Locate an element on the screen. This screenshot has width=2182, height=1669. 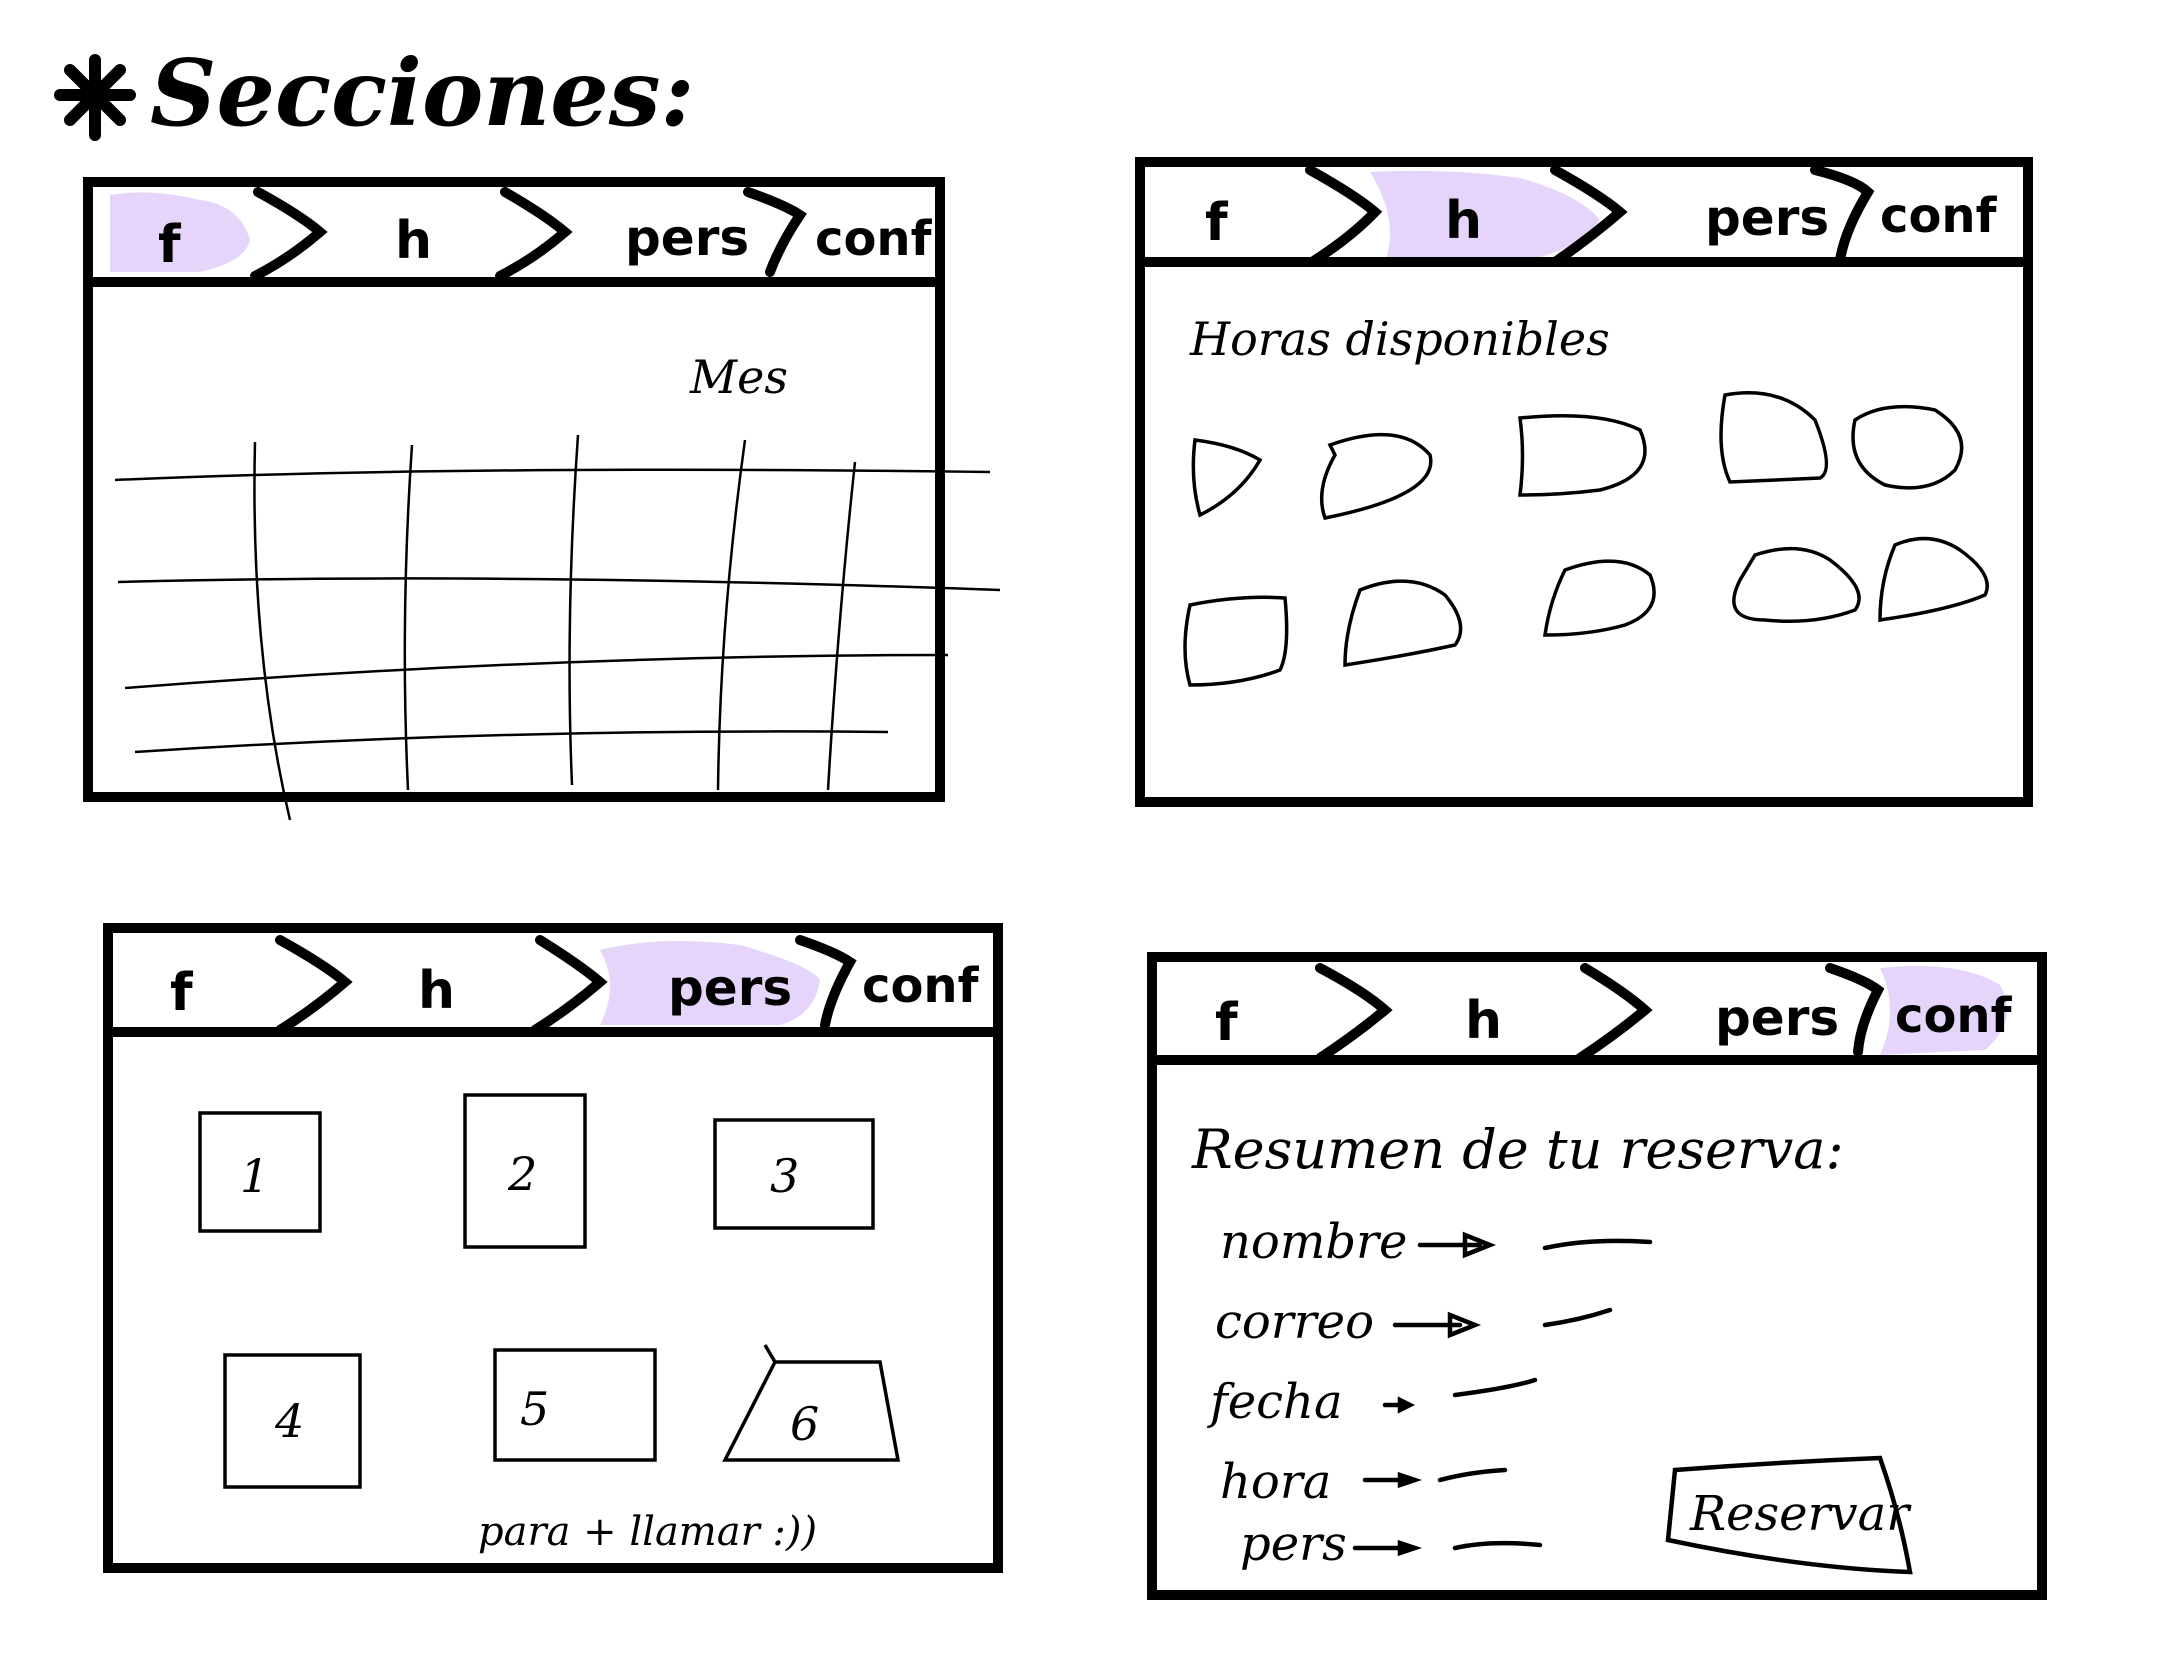
field-hora: hora is located at coordinates (1275, 1482).